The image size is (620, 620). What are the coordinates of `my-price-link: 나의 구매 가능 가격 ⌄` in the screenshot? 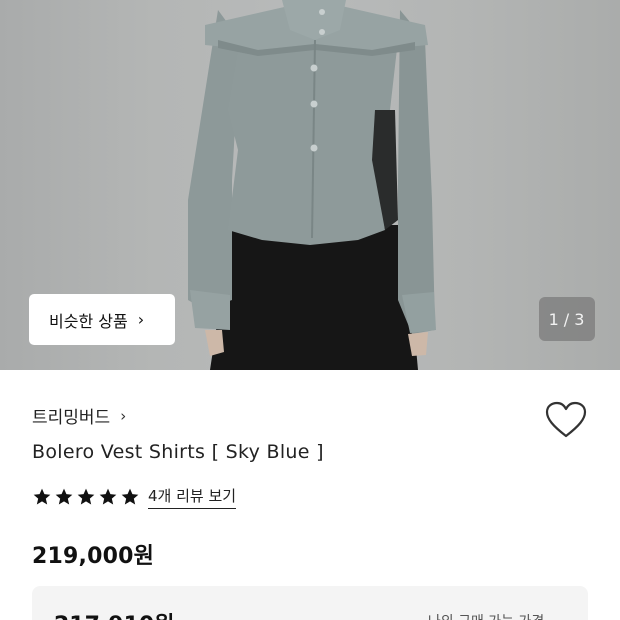 It's located at (496, 615).